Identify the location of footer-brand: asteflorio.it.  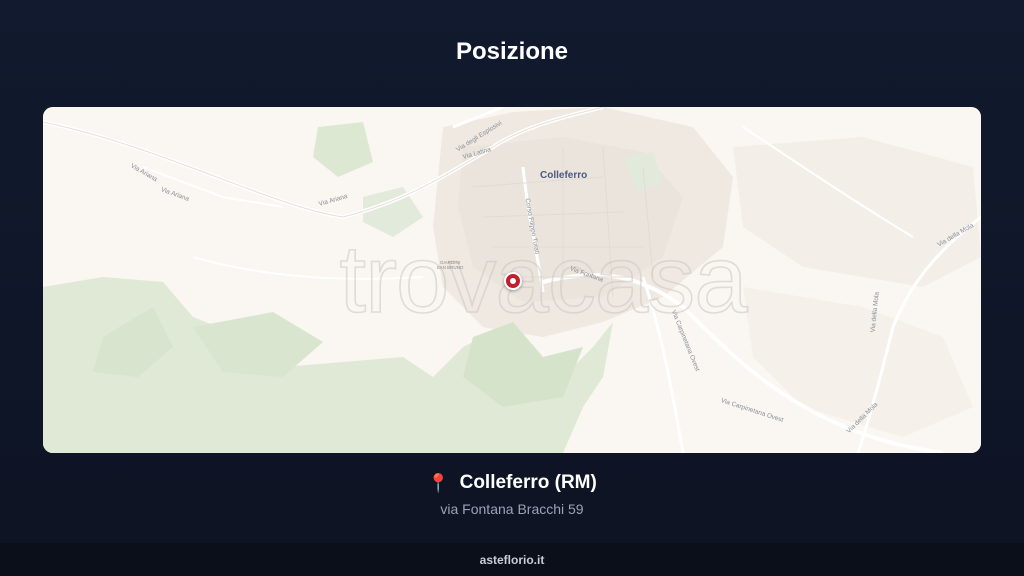
(512, 560).